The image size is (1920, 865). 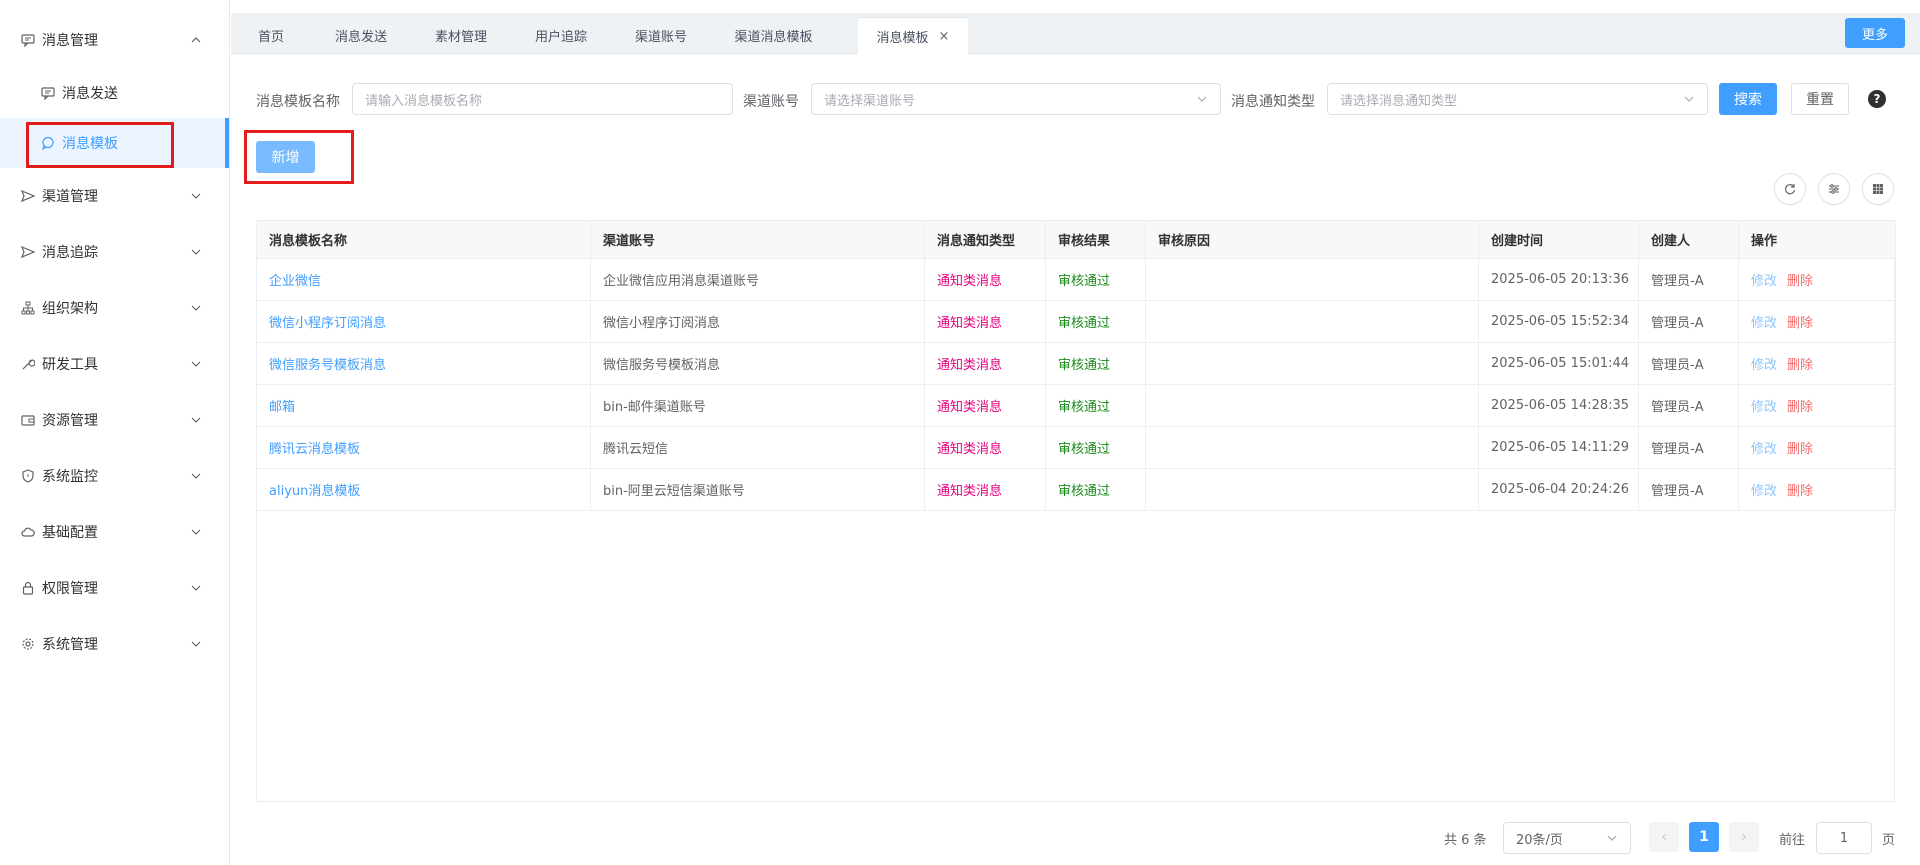 I want to click on sidebar-item-resources: 资源管理, so click(x=114, y=420).